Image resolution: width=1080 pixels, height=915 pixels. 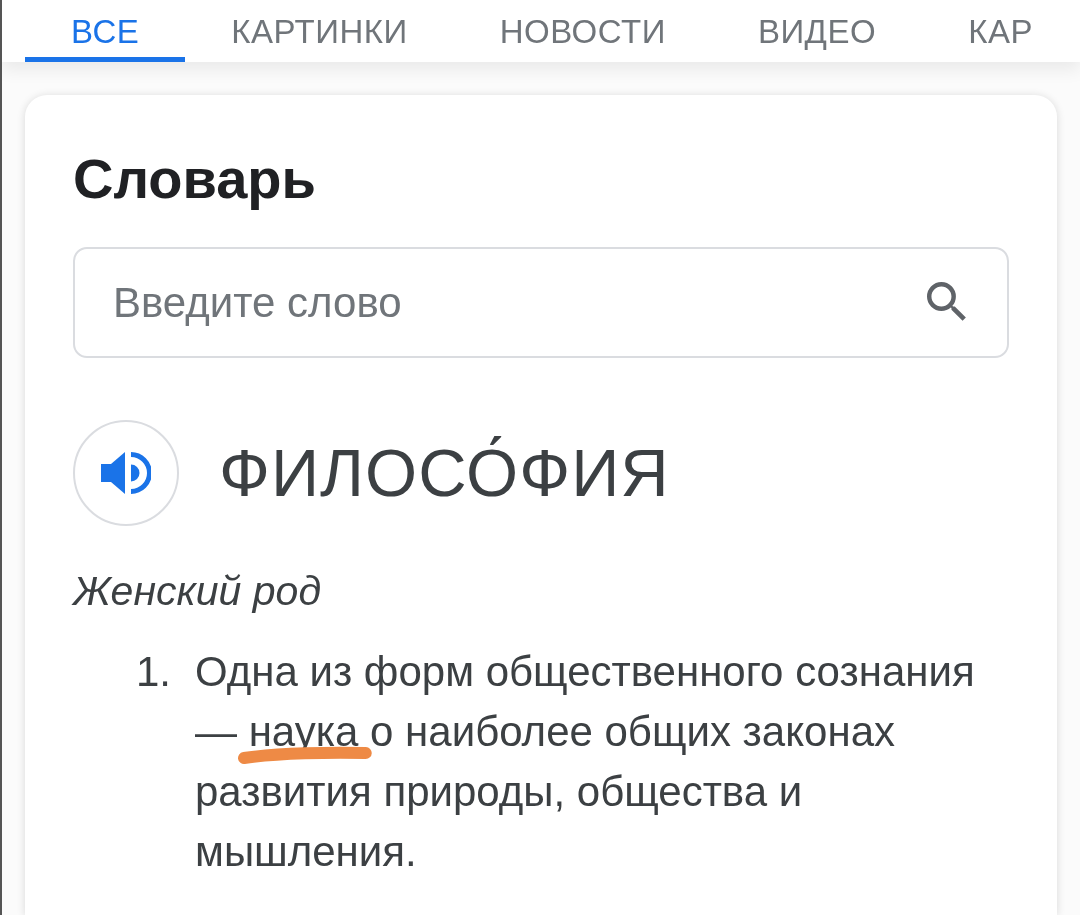 What do you see at coordinates (947, 302) in the screenshot?
I see `search-icon` at bounding box center [947, 302].